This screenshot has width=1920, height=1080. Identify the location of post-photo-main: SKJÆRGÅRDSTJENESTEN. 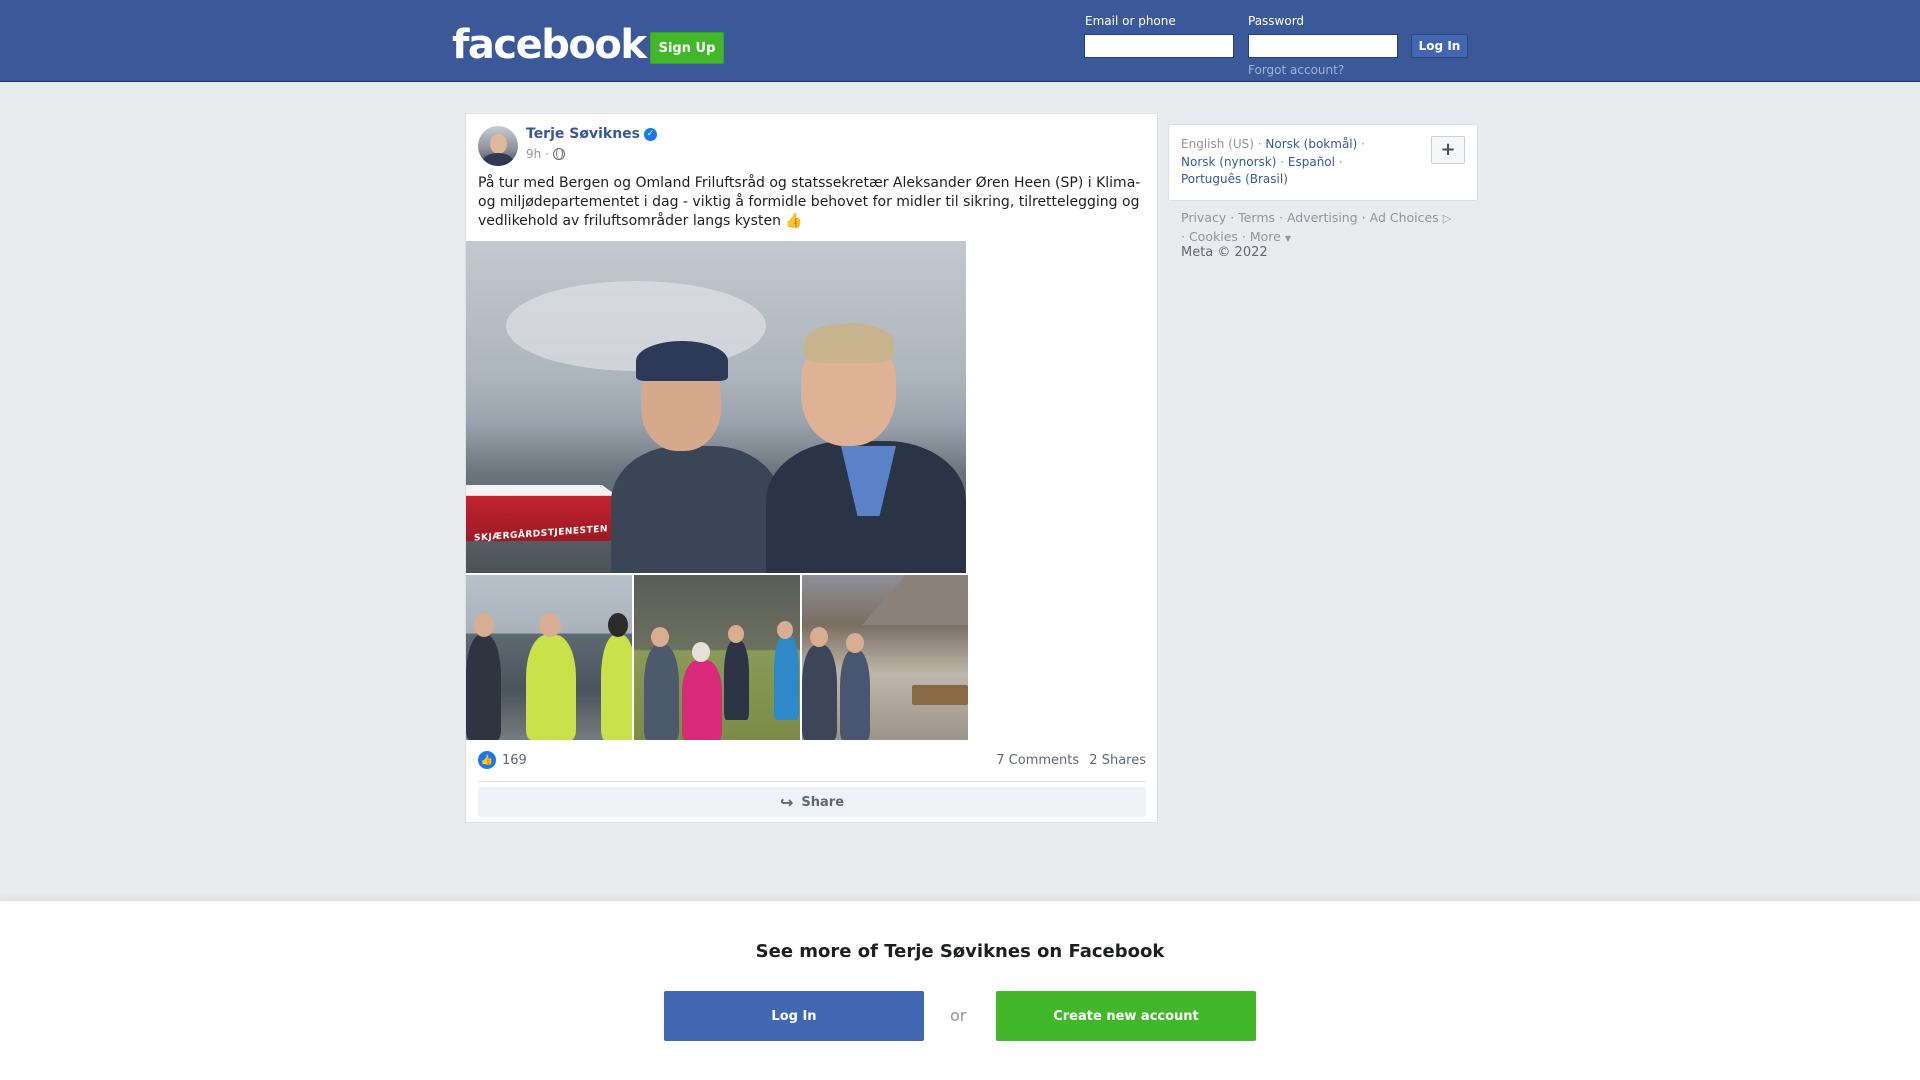
(716, 407).